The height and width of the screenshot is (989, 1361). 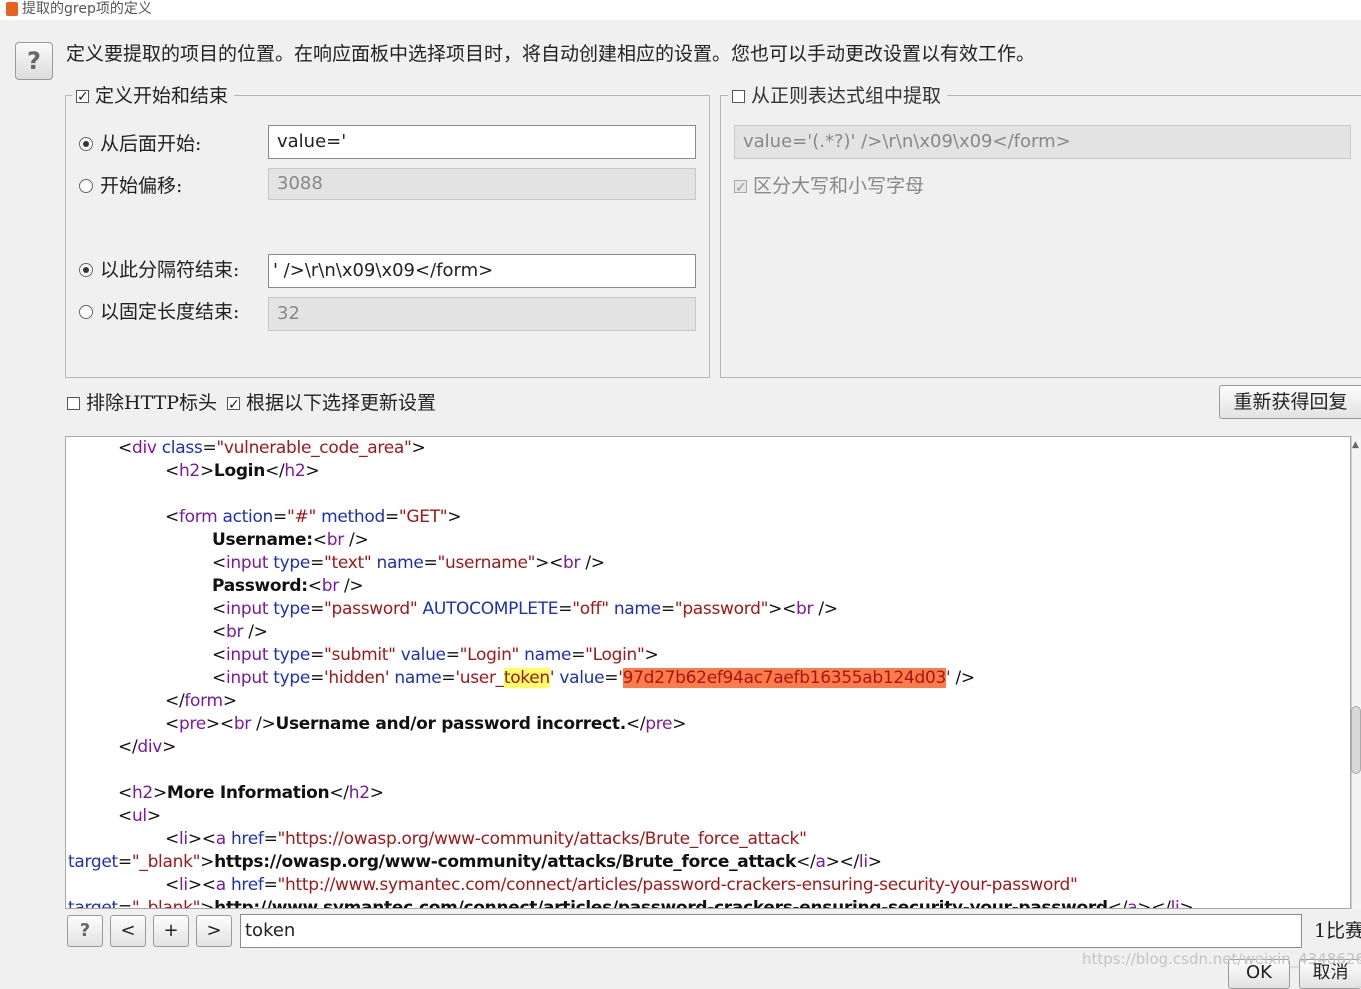 What do you see at coordinates (784, 678) in the screenshot?
I see `extracted-value-highlight: 97d27b62ef94ac7aefb16355ab124d03` at bounding box center [784, 678].